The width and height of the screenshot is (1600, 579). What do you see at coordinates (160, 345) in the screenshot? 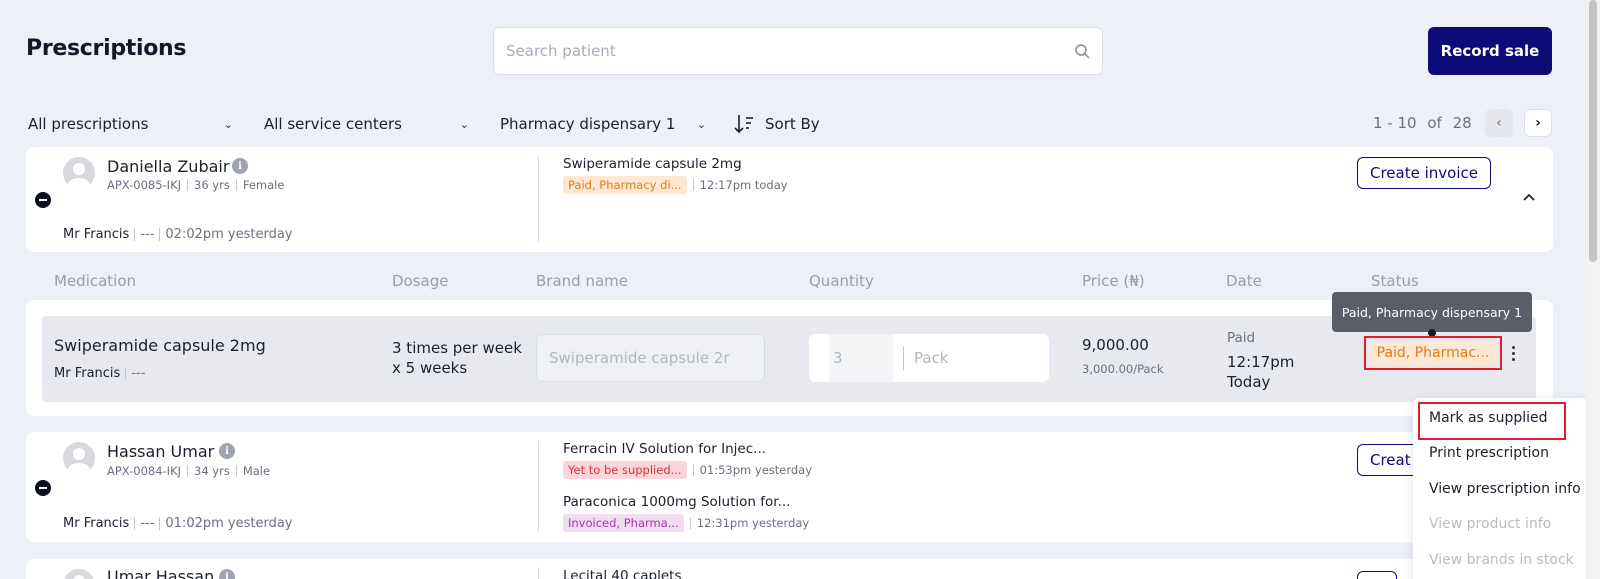
I see `detail-medication-name: Swiperamide capsule 2mg` at bounding box center [160, 345].